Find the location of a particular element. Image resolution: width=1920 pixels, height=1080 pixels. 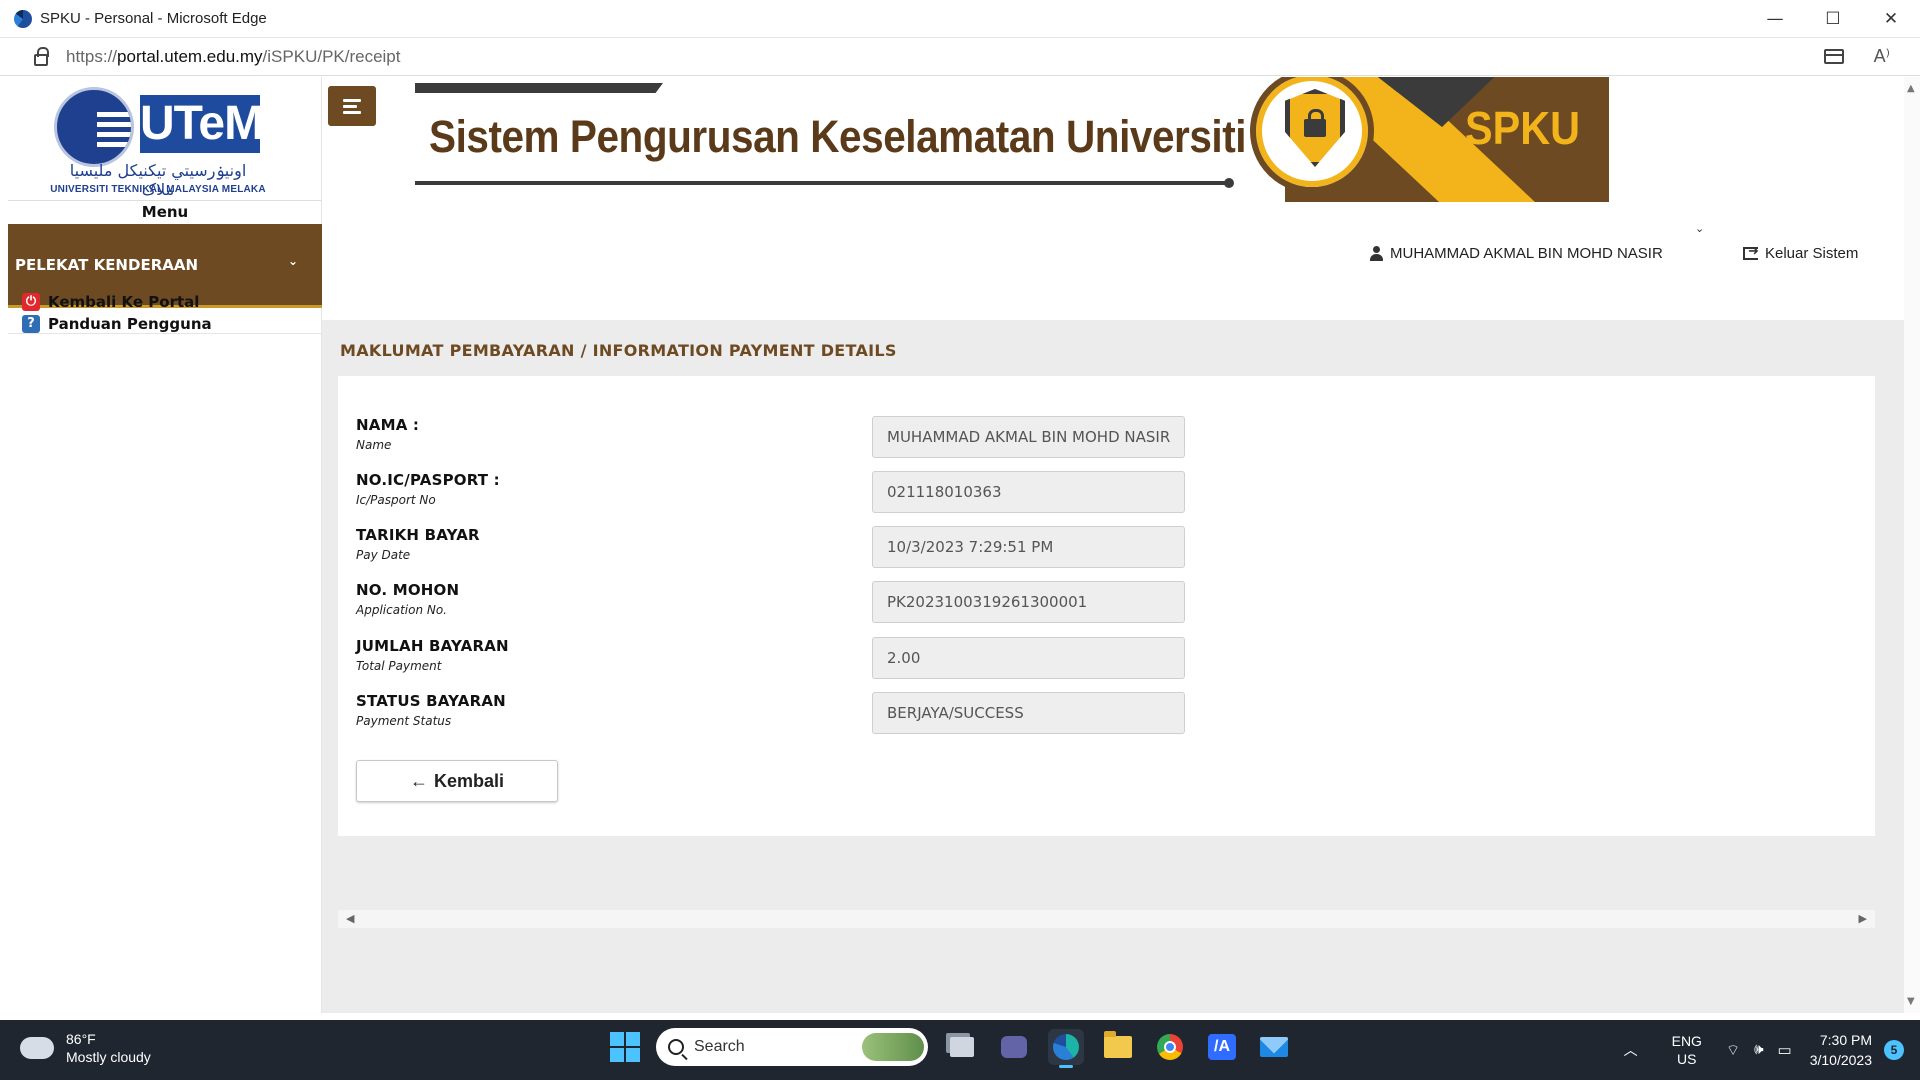

horizontal-scrollbar: ◀ ▶ is located at coordinates (1106, 919).